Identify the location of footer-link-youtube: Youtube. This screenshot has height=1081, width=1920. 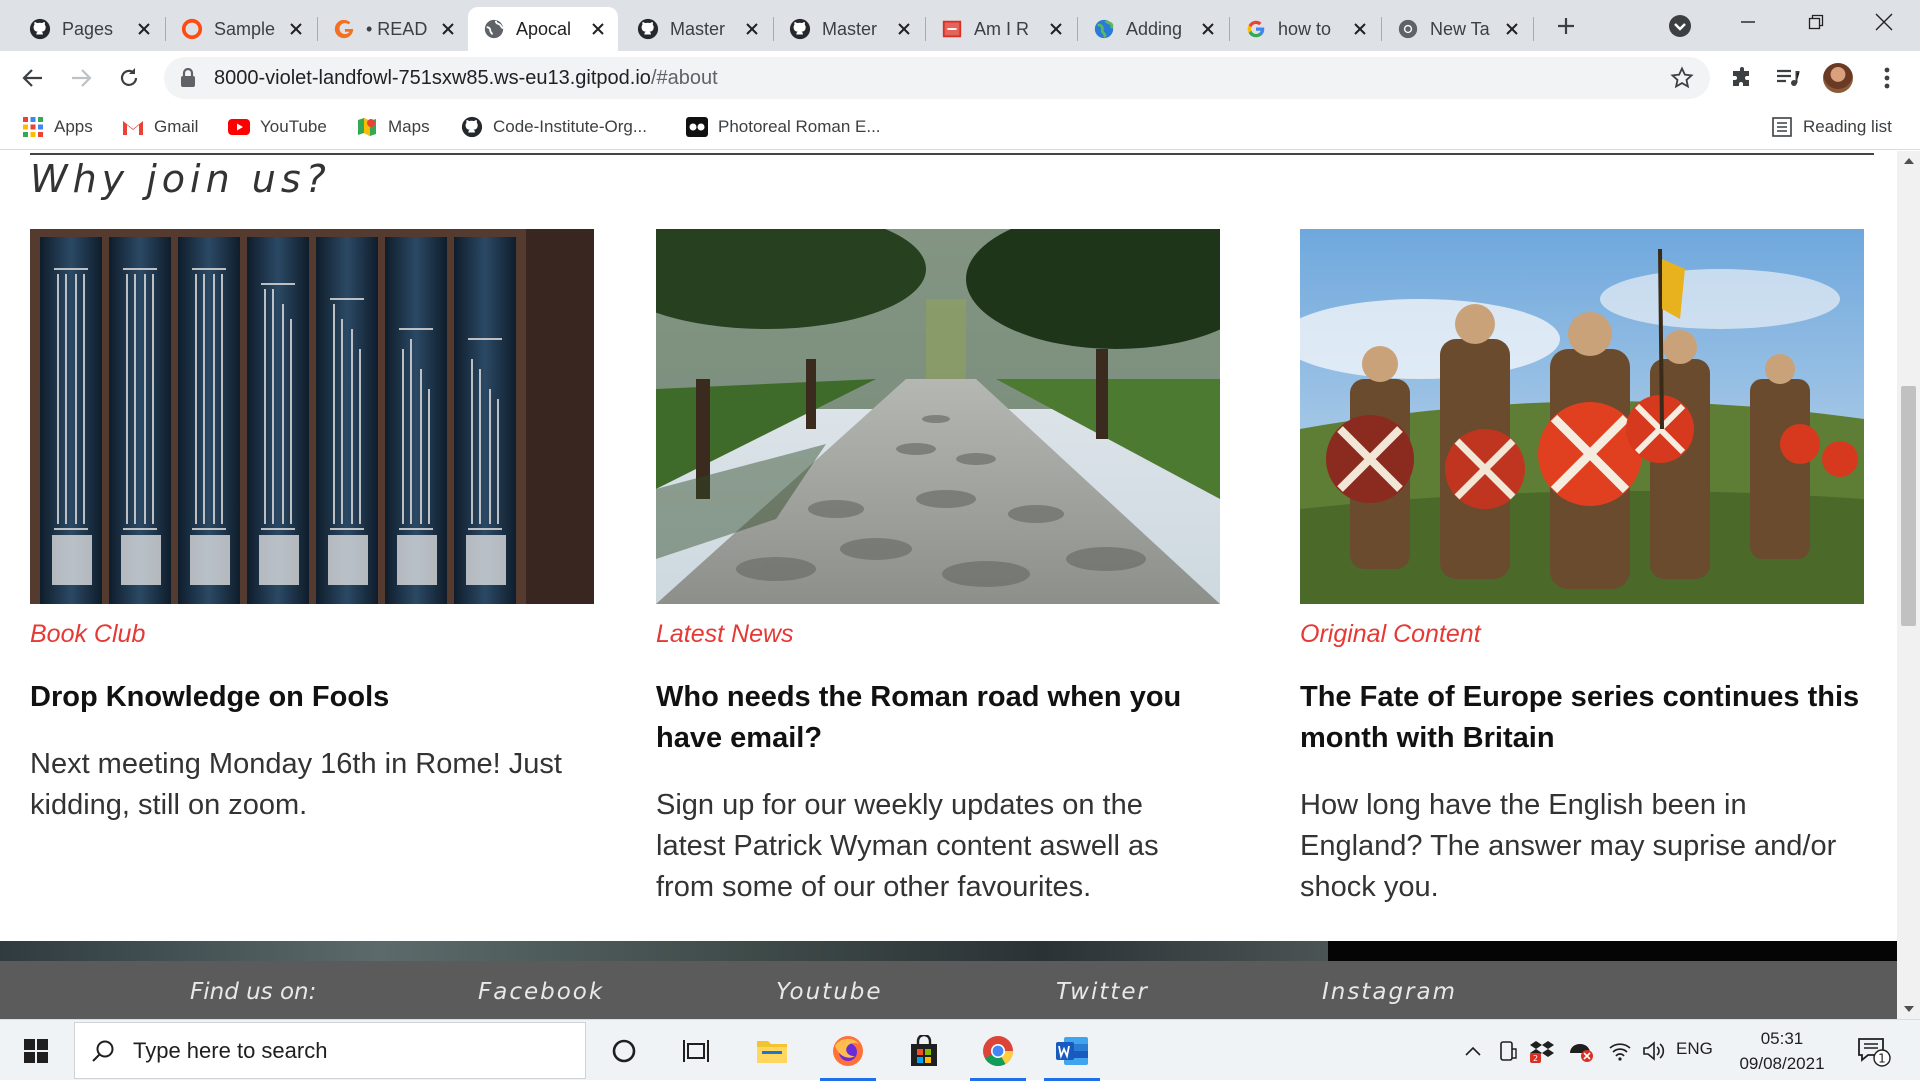
(829, 992).